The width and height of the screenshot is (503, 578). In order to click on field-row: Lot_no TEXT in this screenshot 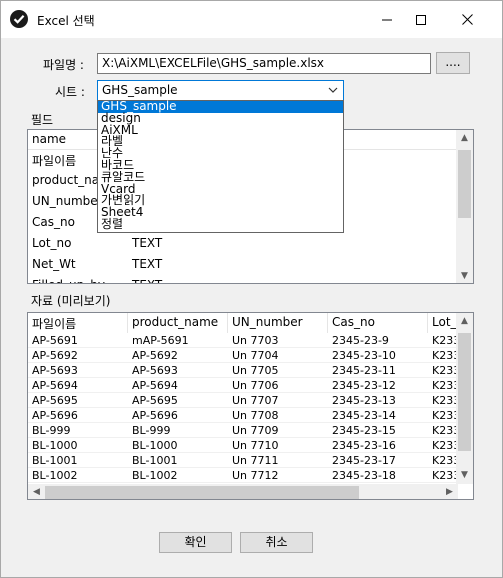, I will do `click(248, 244)`.